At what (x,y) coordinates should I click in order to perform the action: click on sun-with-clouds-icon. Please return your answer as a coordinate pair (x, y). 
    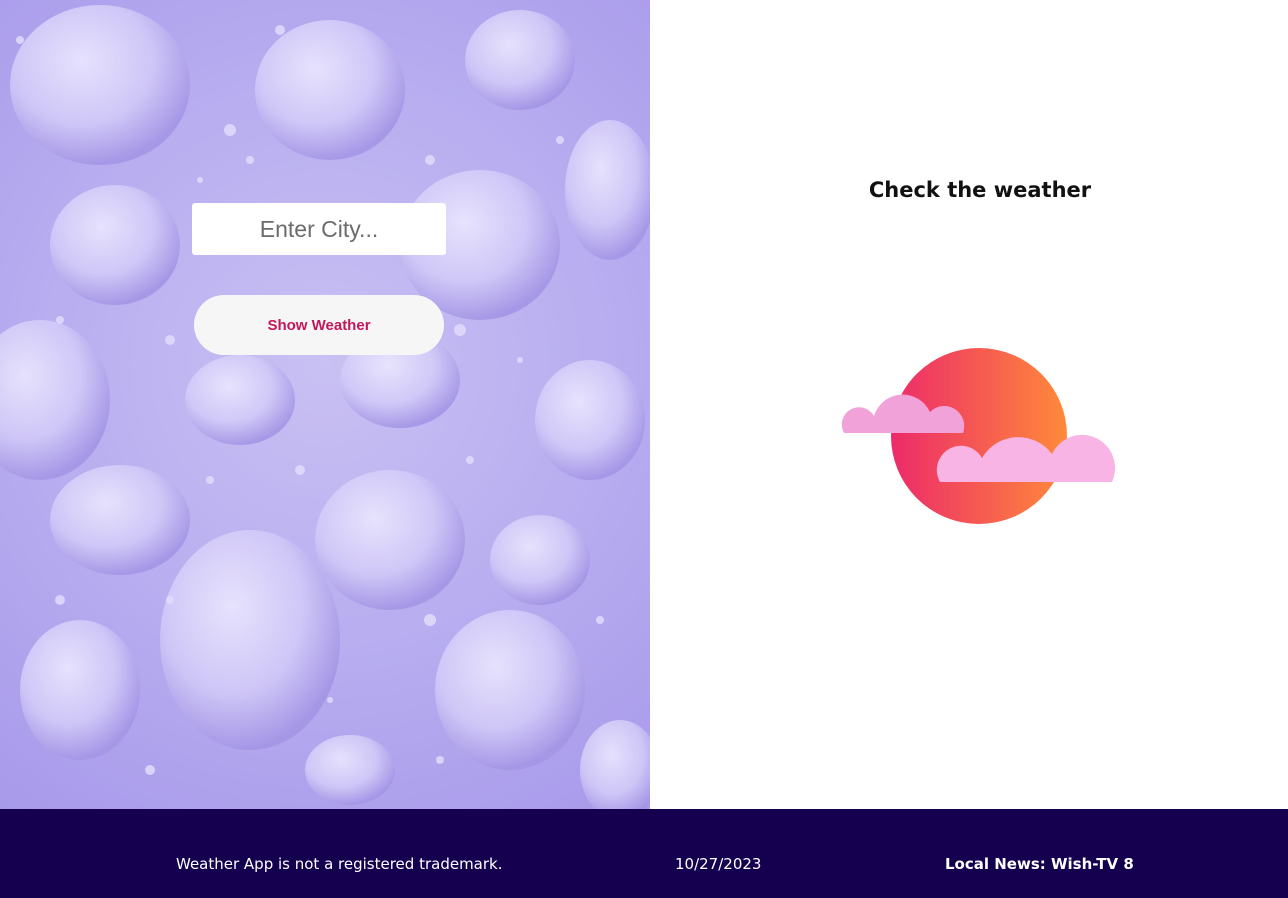
    Looking at the image, I should click on (978, 436).